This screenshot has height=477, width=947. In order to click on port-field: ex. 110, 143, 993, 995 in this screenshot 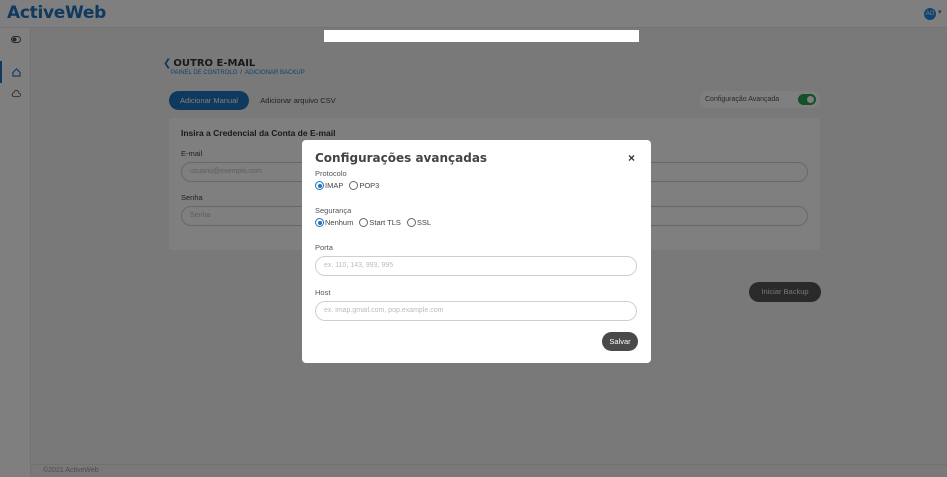, I will do `click(476, 266)`.